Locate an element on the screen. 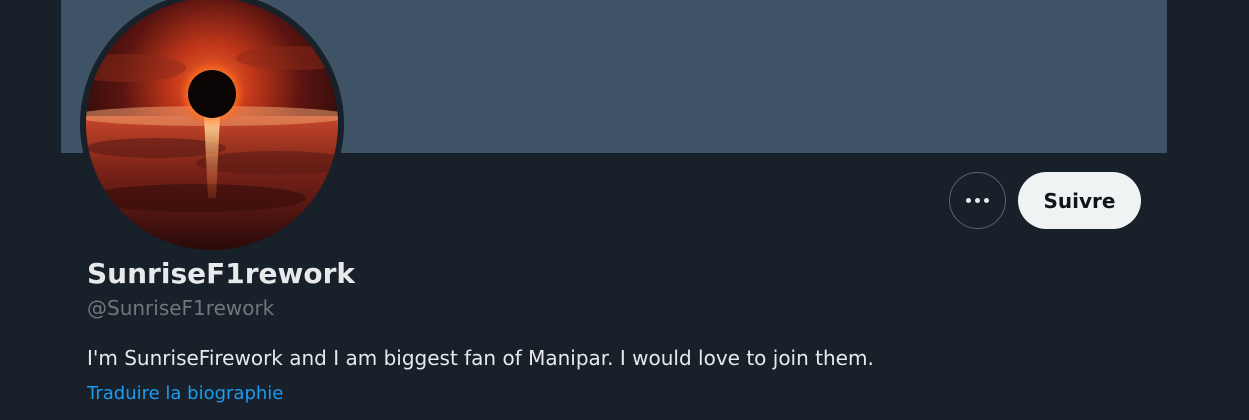 Image resolution: width=1249 pixels, height=420 pixels. avatar-border is located at coordinates (212, 128).